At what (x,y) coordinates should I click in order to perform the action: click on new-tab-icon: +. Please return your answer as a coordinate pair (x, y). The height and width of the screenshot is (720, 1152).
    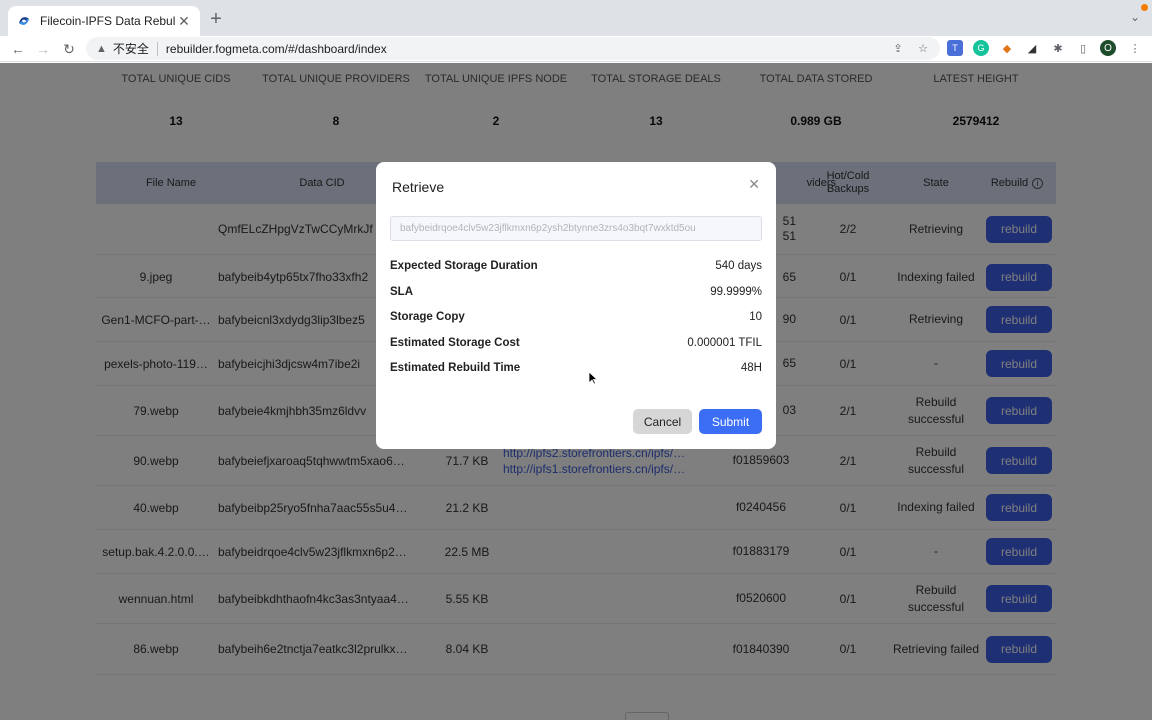
    Looking at the image, I should click on (216, 19).